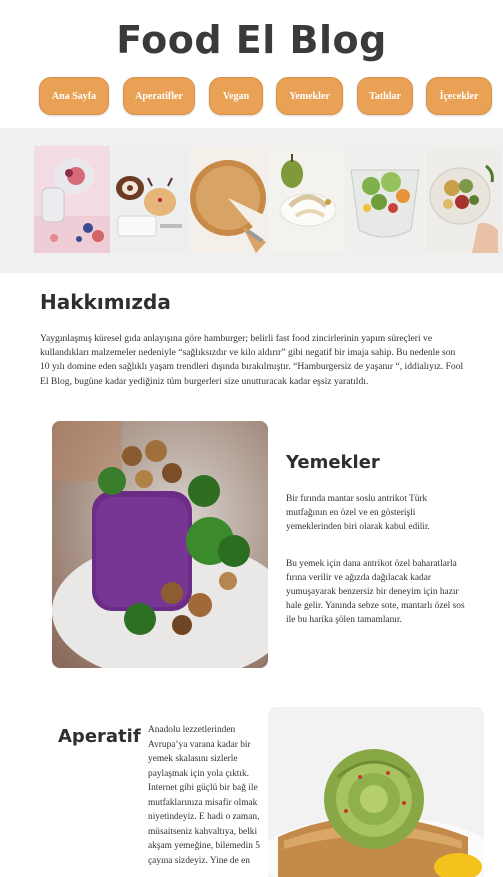 The image size is (503, 877). Describe the element at coordinates (74, 96) in the screenshot. I see `nav-home-button: Ana Sayfa` at that location.